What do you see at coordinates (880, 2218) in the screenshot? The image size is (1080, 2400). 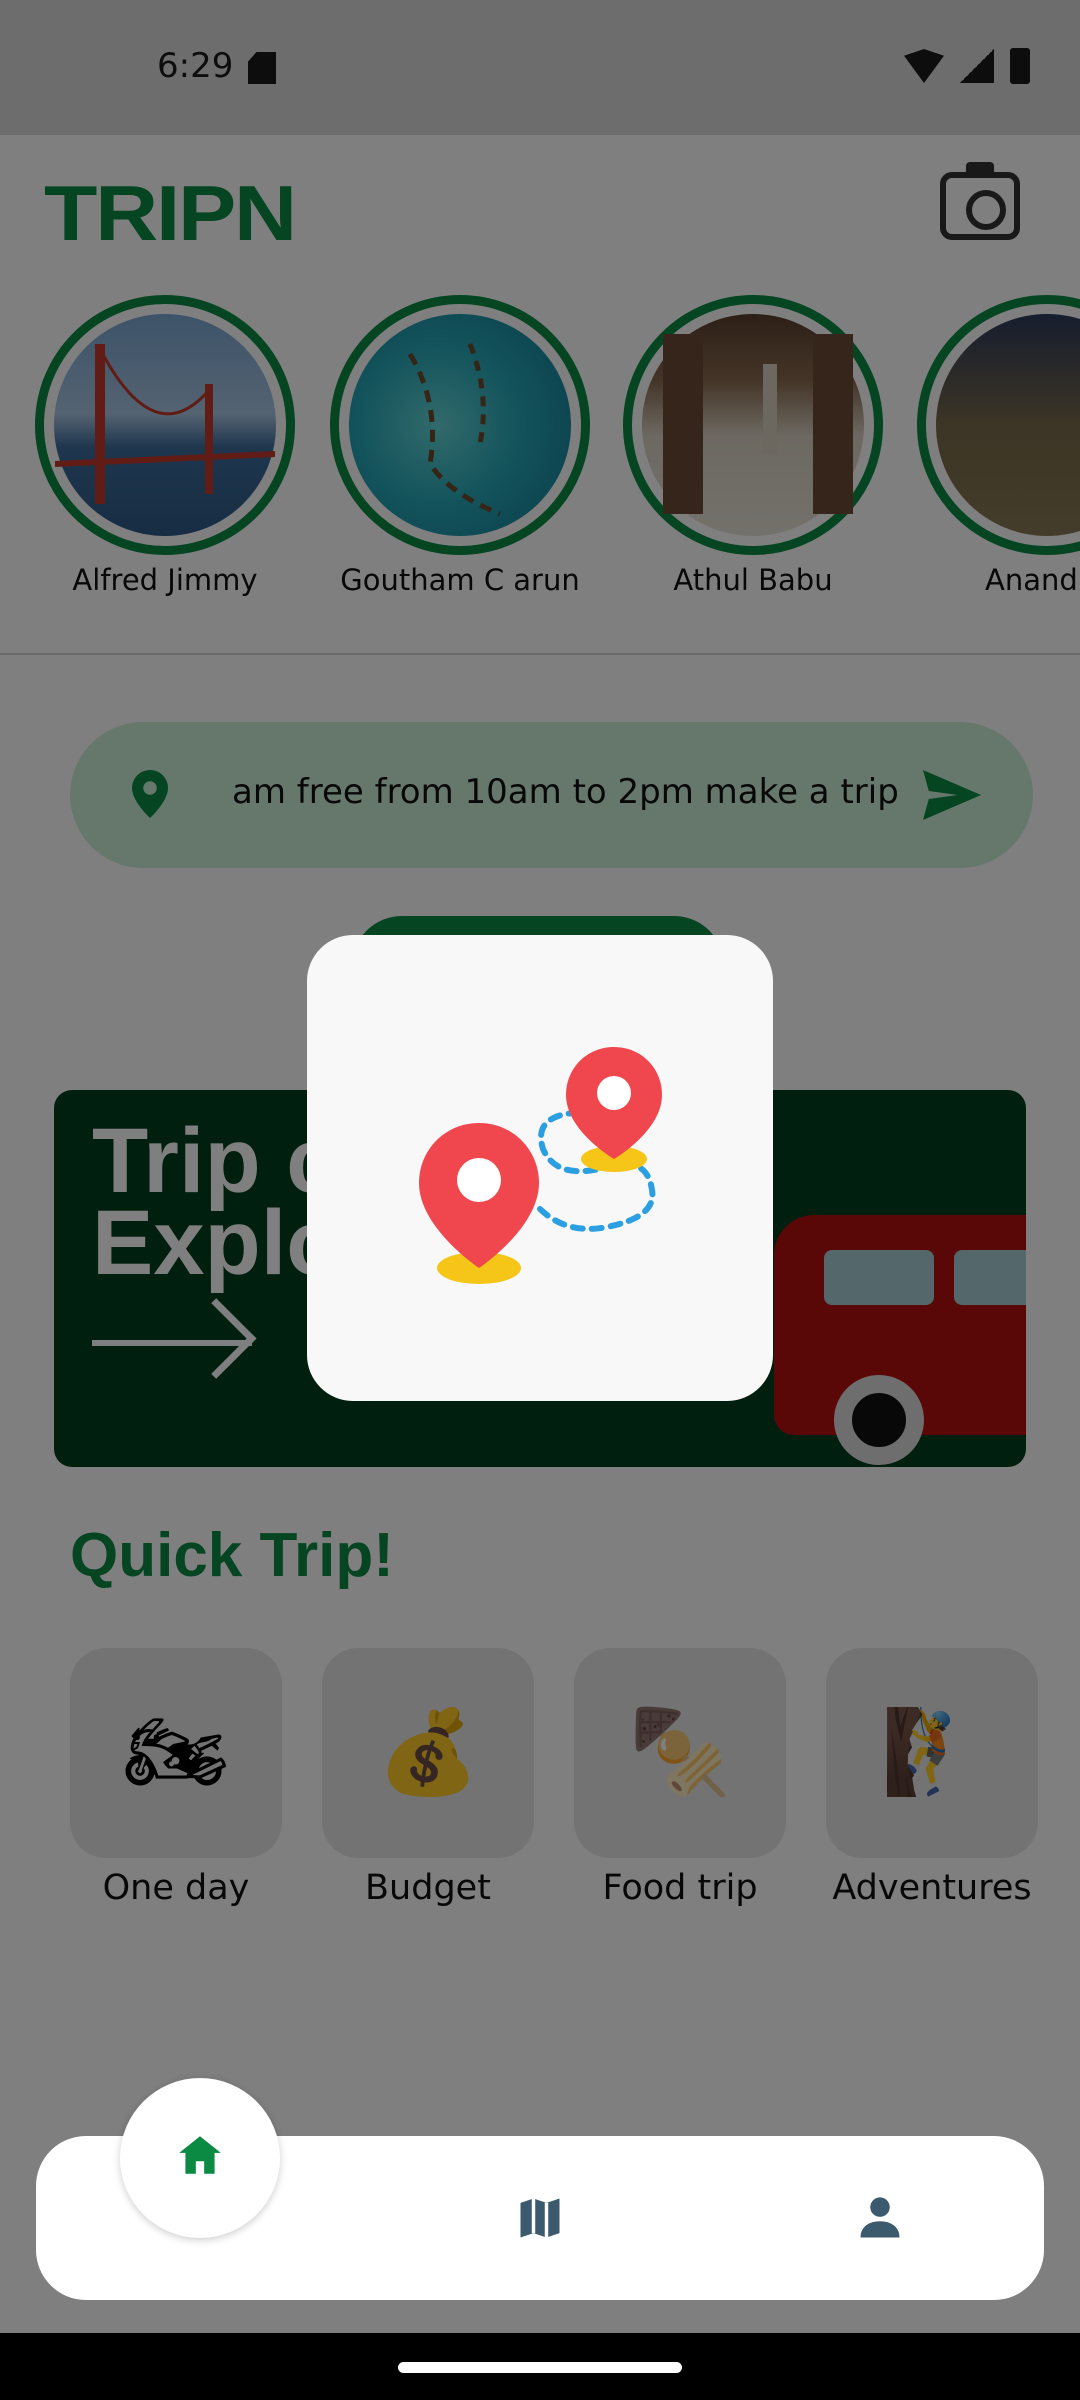 I see `person-icon` at bounding box center [880, 2218].